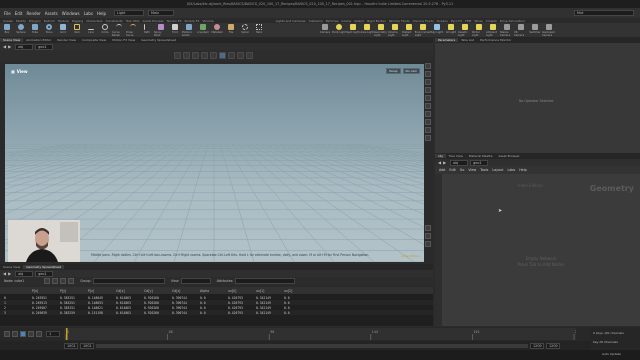 Image resolution: width=640 pixels, height=360 pixels. What do you see at coordinates (33, 13) in the screenshot?
I see `menu-render: Render` at bounding box center [33, 13].